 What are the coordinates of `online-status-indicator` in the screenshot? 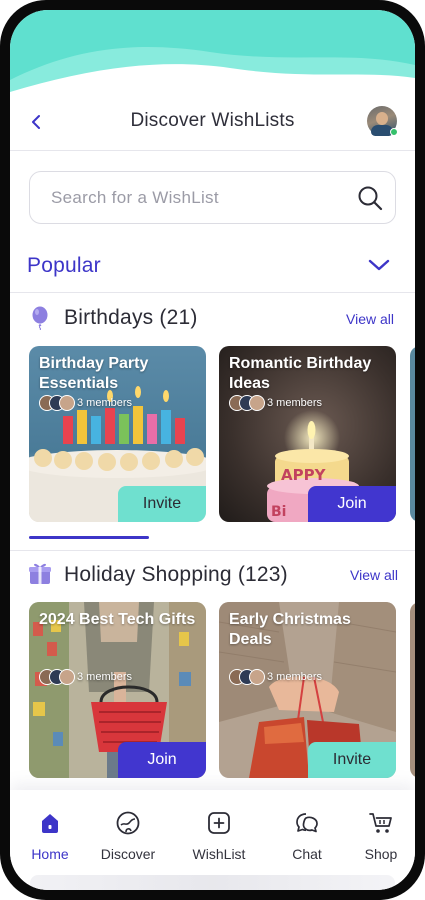 It's located at (394, 132).